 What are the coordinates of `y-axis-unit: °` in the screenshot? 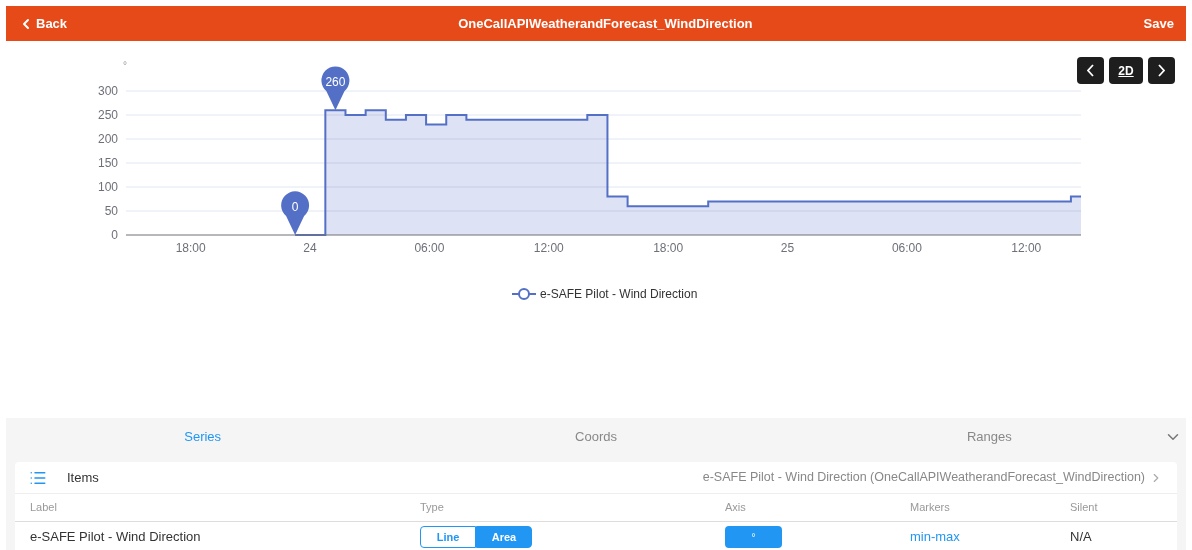 It's located at (125, 65).